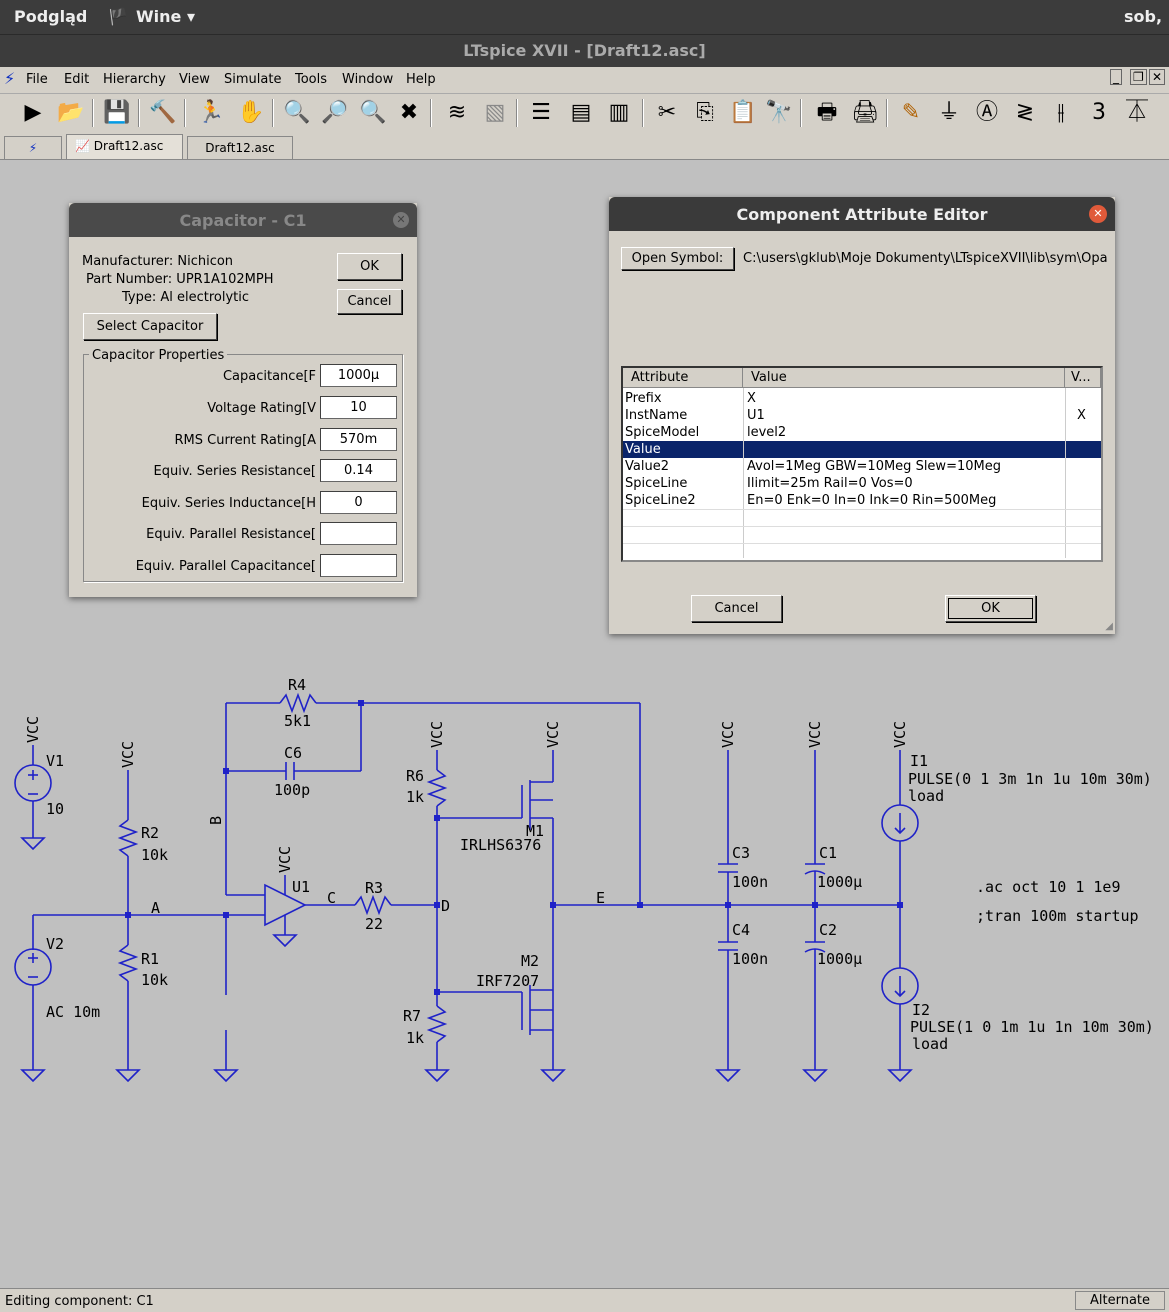 This screenshot has width=1169, height=1312. What do you see at coordinates (541, 113) in the screenshot?
I see `tile-horizontal-icon: ☰` at bounding box center [541, 113].